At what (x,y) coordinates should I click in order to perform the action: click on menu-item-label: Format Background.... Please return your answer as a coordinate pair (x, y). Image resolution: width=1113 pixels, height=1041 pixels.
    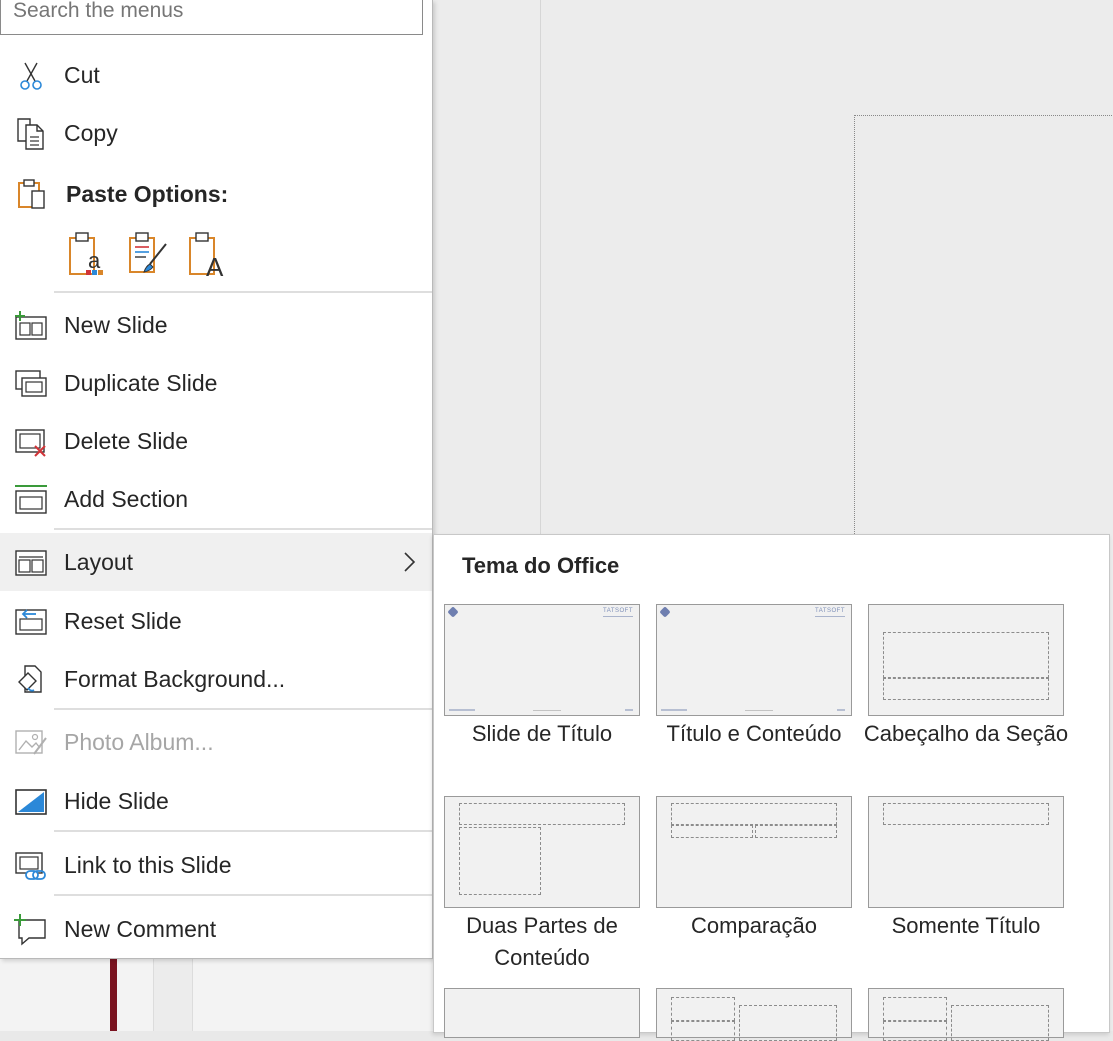
    Looking at the image, I should click on (175, 678).